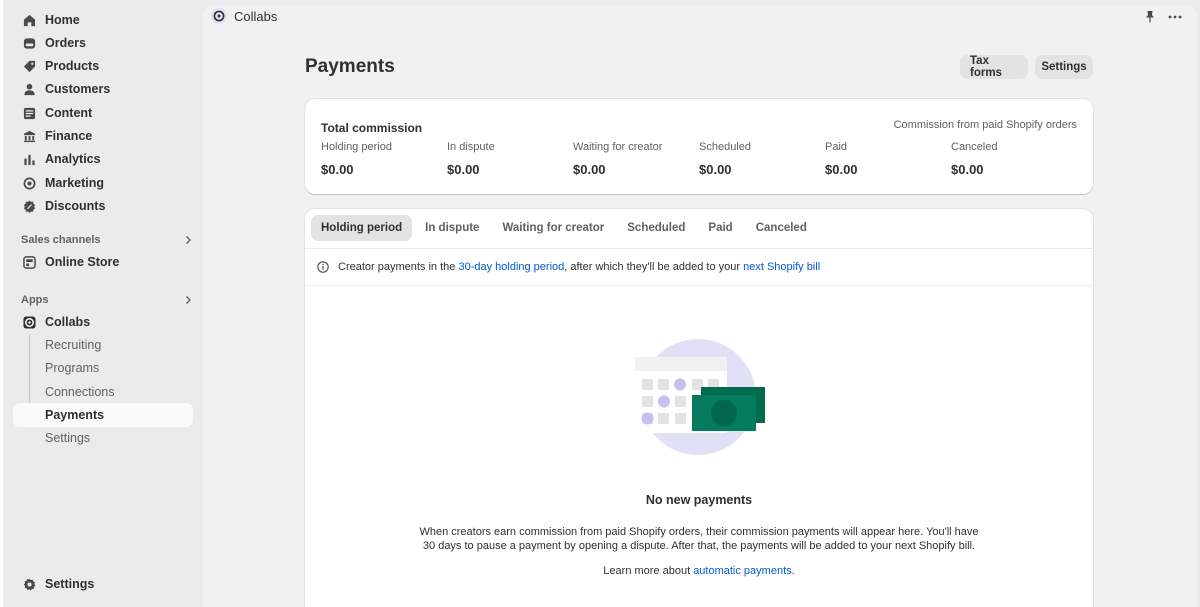  Describe the element at coordinates (29, 159) in the screenshot. I see `bar-chart-icon` at that location.